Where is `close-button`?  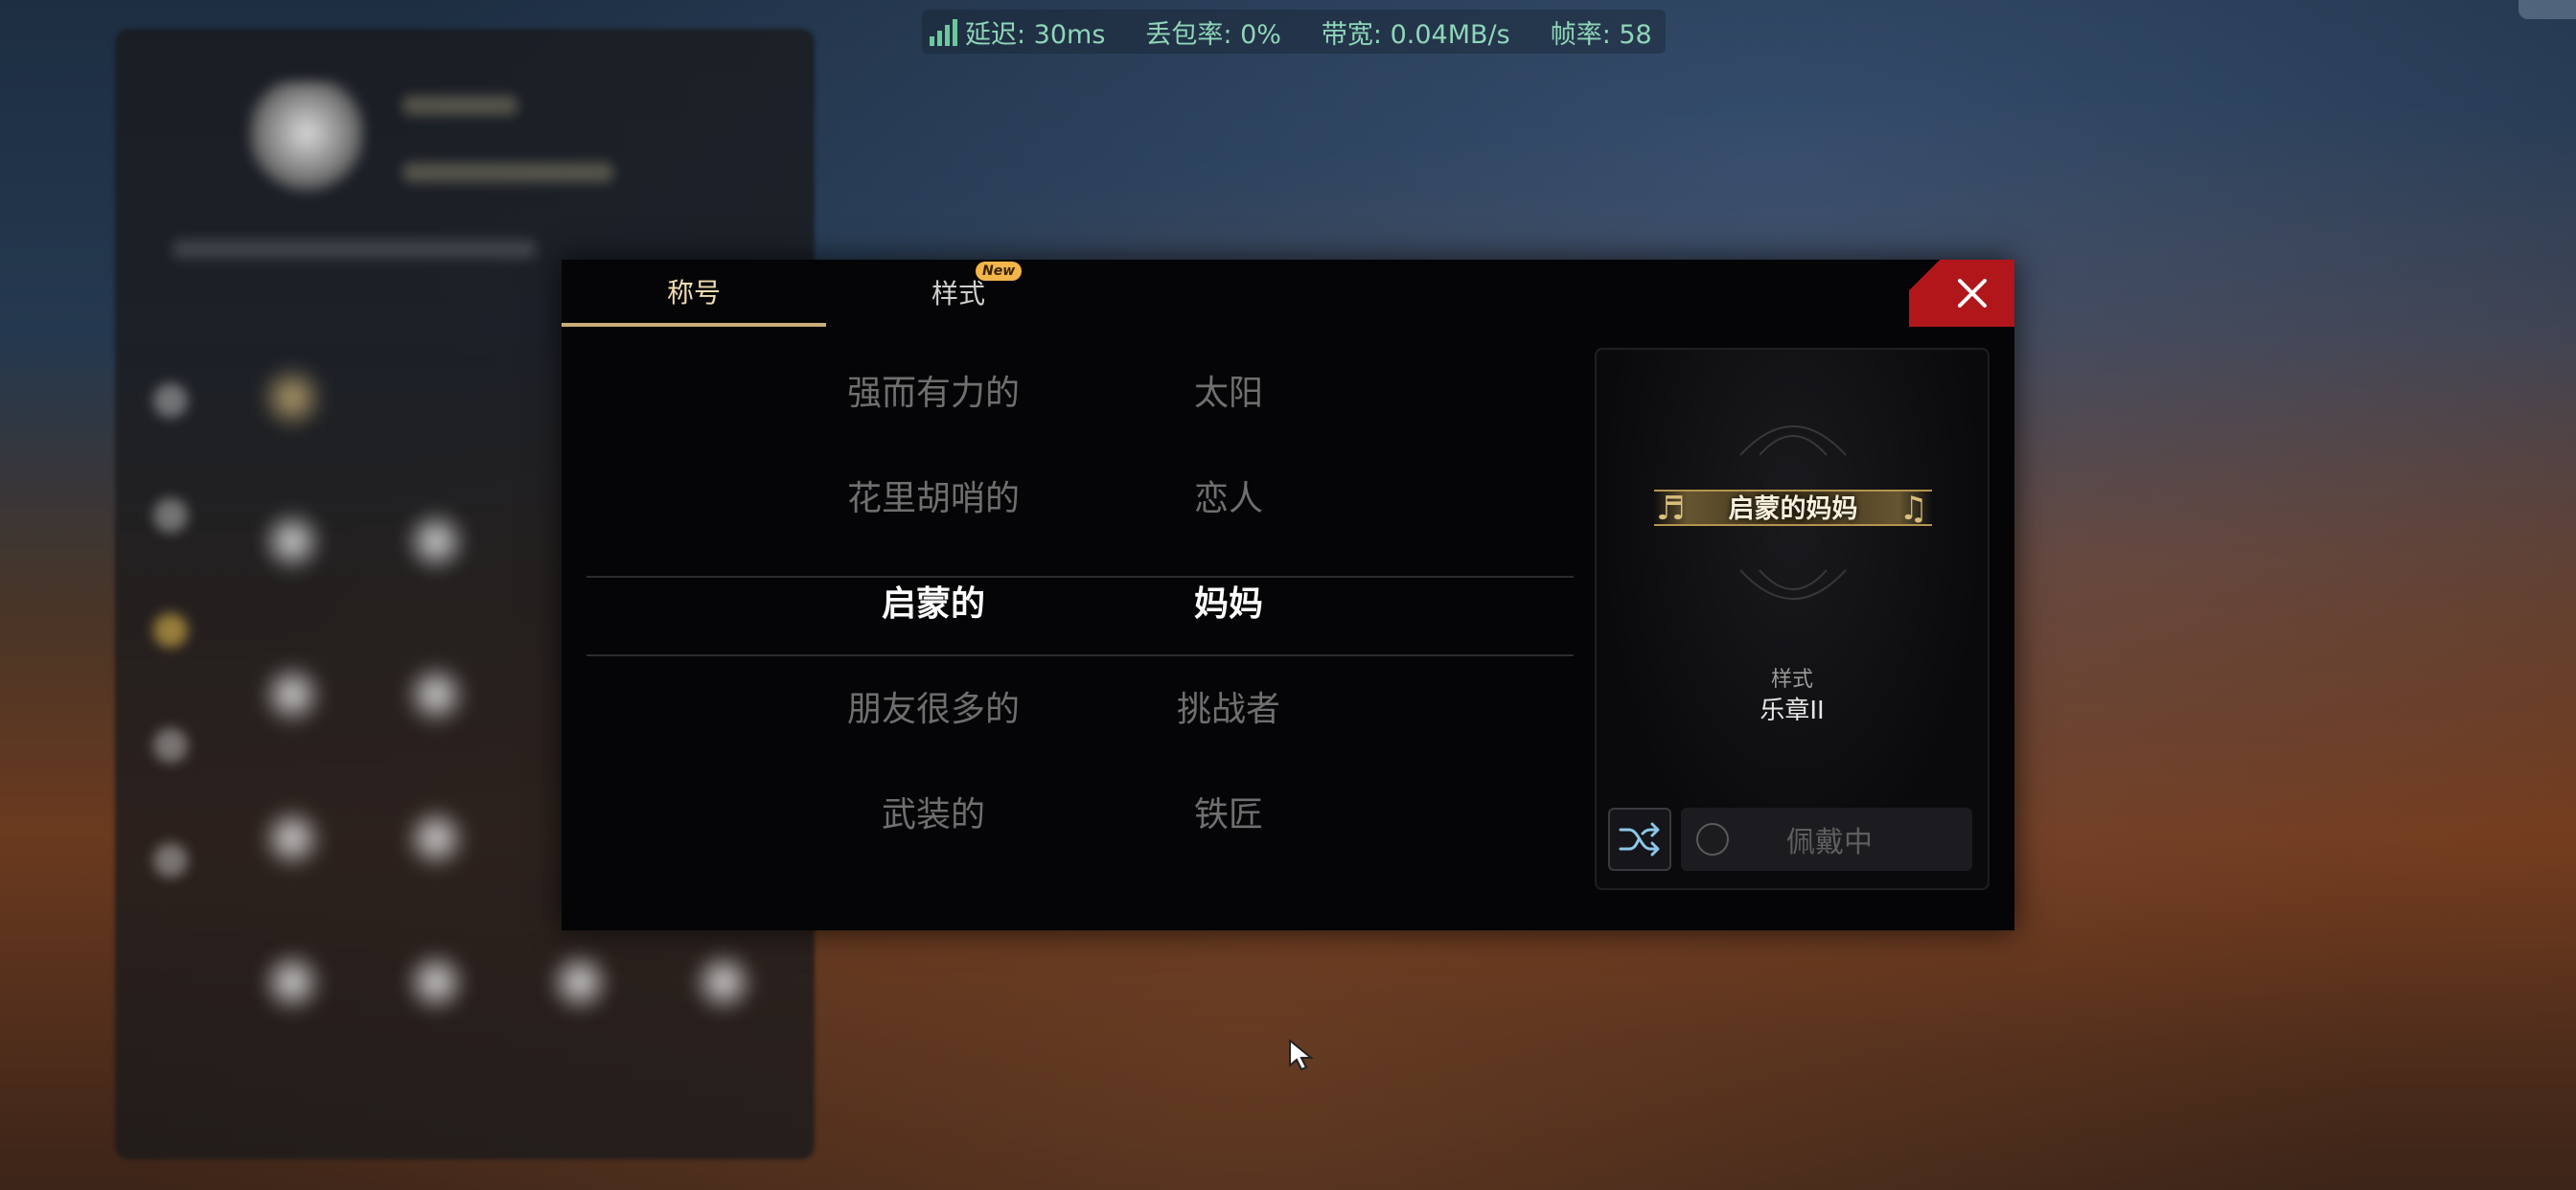
close-button is located at coordinates (1961, 294).